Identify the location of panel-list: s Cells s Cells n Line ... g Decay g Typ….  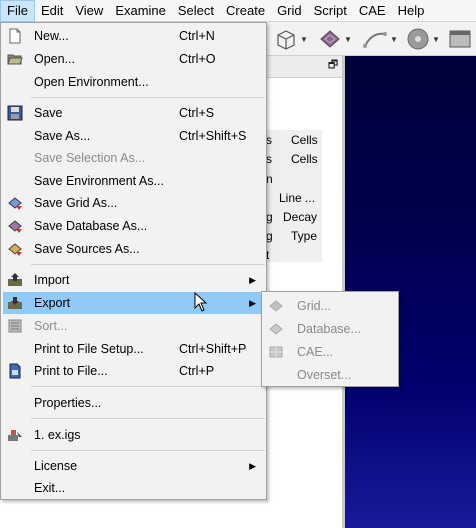
(294, 196).